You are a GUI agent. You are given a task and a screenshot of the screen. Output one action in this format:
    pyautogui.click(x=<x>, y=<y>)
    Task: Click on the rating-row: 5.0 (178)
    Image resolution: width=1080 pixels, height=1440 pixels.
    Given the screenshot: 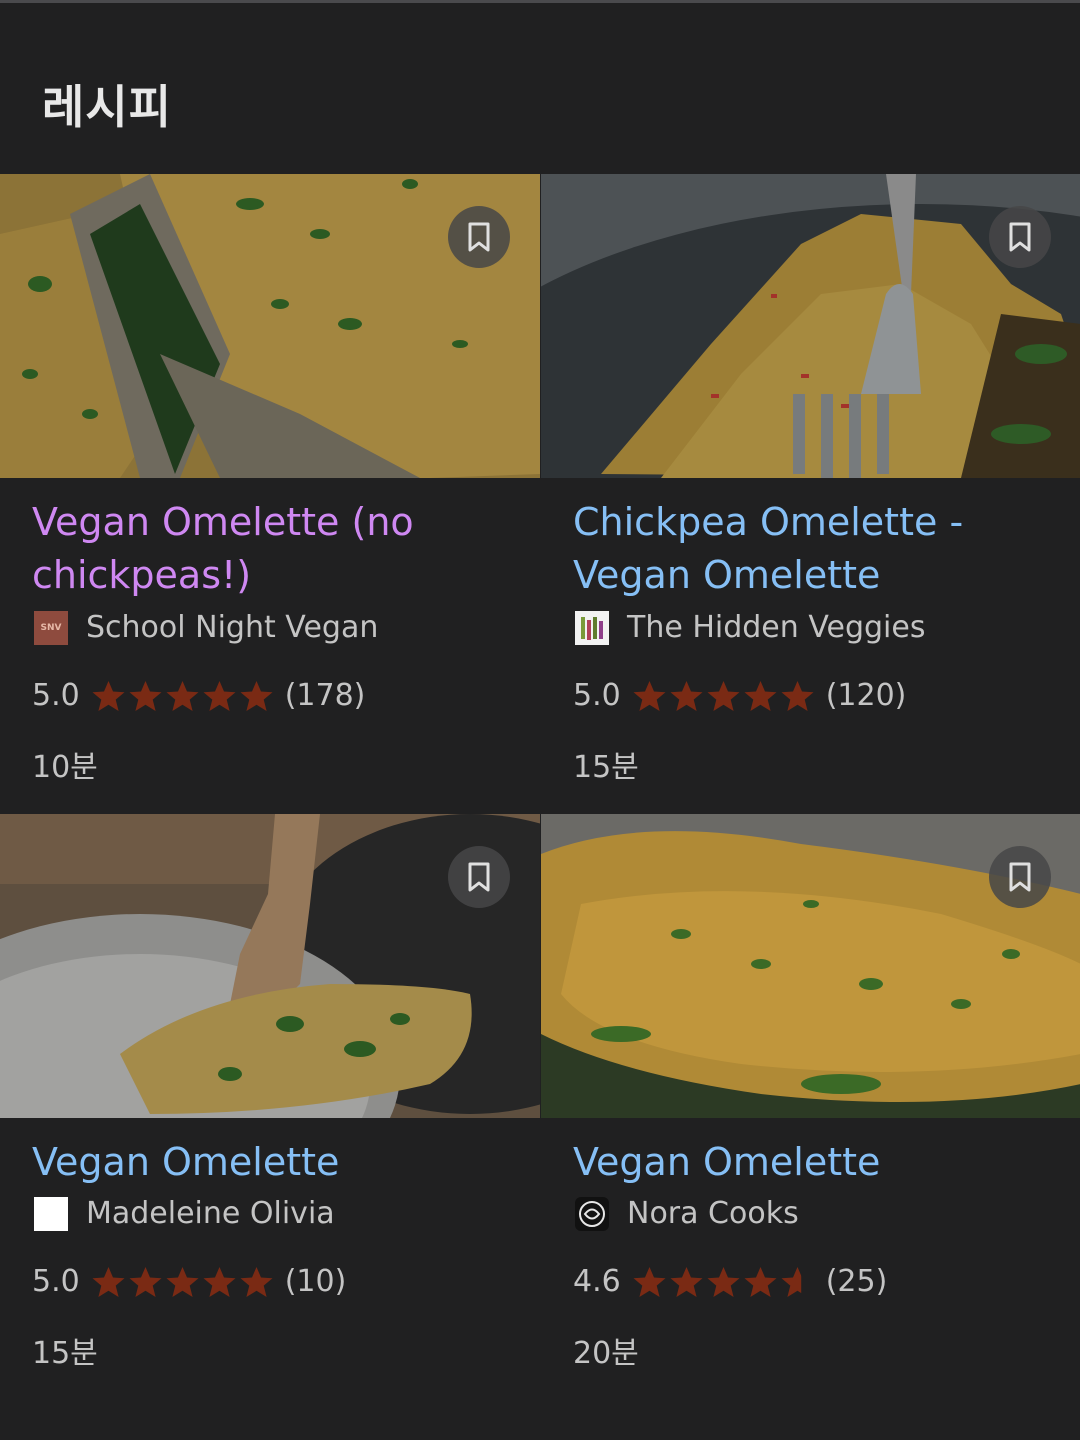 What is the action you would take?
    pyautogui.click(x=198, y=695)
    